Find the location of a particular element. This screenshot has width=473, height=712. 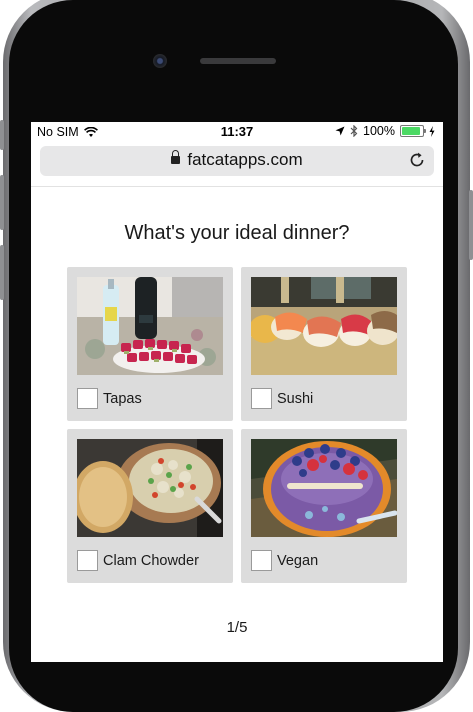

toolbar-divider is located at coordinates (237, 186).